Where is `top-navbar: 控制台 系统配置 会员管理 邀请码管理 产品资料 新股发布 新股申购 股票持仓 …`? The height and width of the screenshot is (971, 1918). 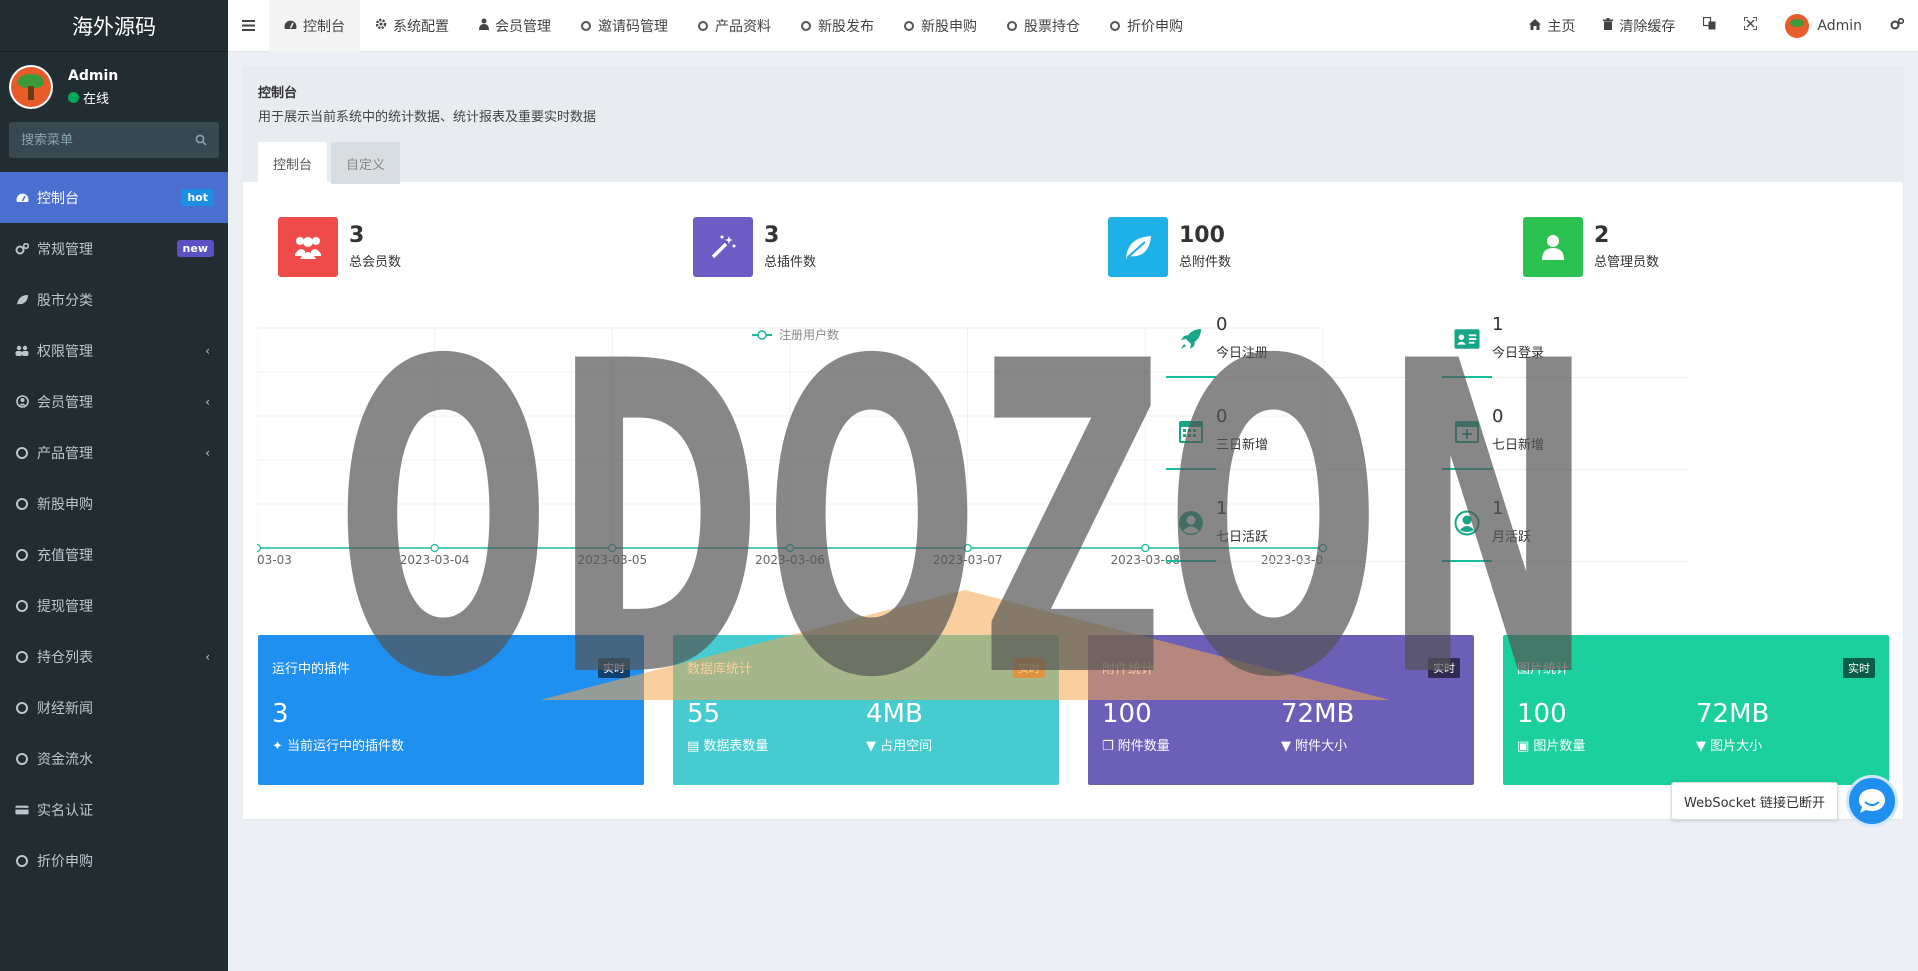
top-navbar: 控制台 系统配置 会员管理 邀请码管理 产品资料 新股发布 新股申购 股票持仓 … is located at coordinates (1073, 26).